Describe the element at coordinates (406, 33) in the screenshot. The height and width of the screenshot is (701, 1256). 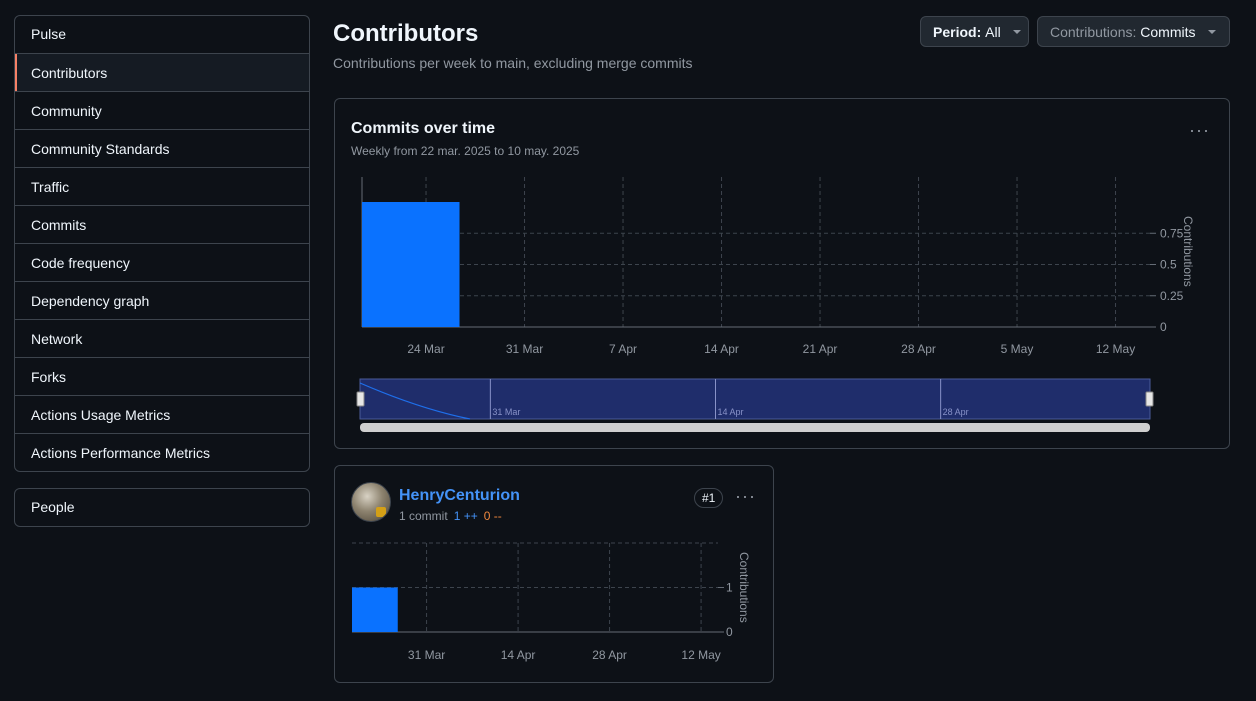
I see `page-title: Contributors` at that location.